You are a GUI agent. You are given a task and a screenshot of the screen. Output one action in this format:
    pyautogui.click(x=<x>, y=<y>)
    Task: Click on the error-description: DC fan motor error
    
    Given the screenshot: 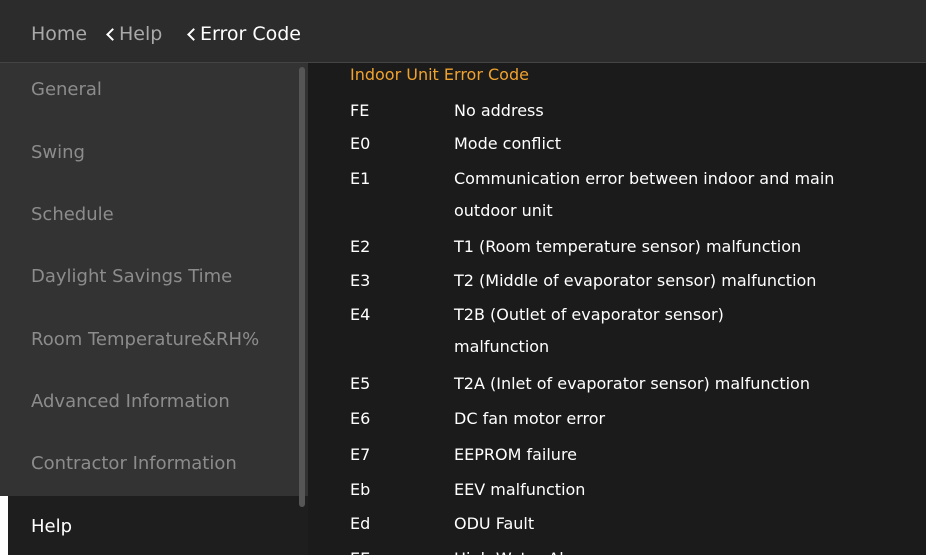 What is the action you would take?
    pyautogui.click(x=530, y=418)
    